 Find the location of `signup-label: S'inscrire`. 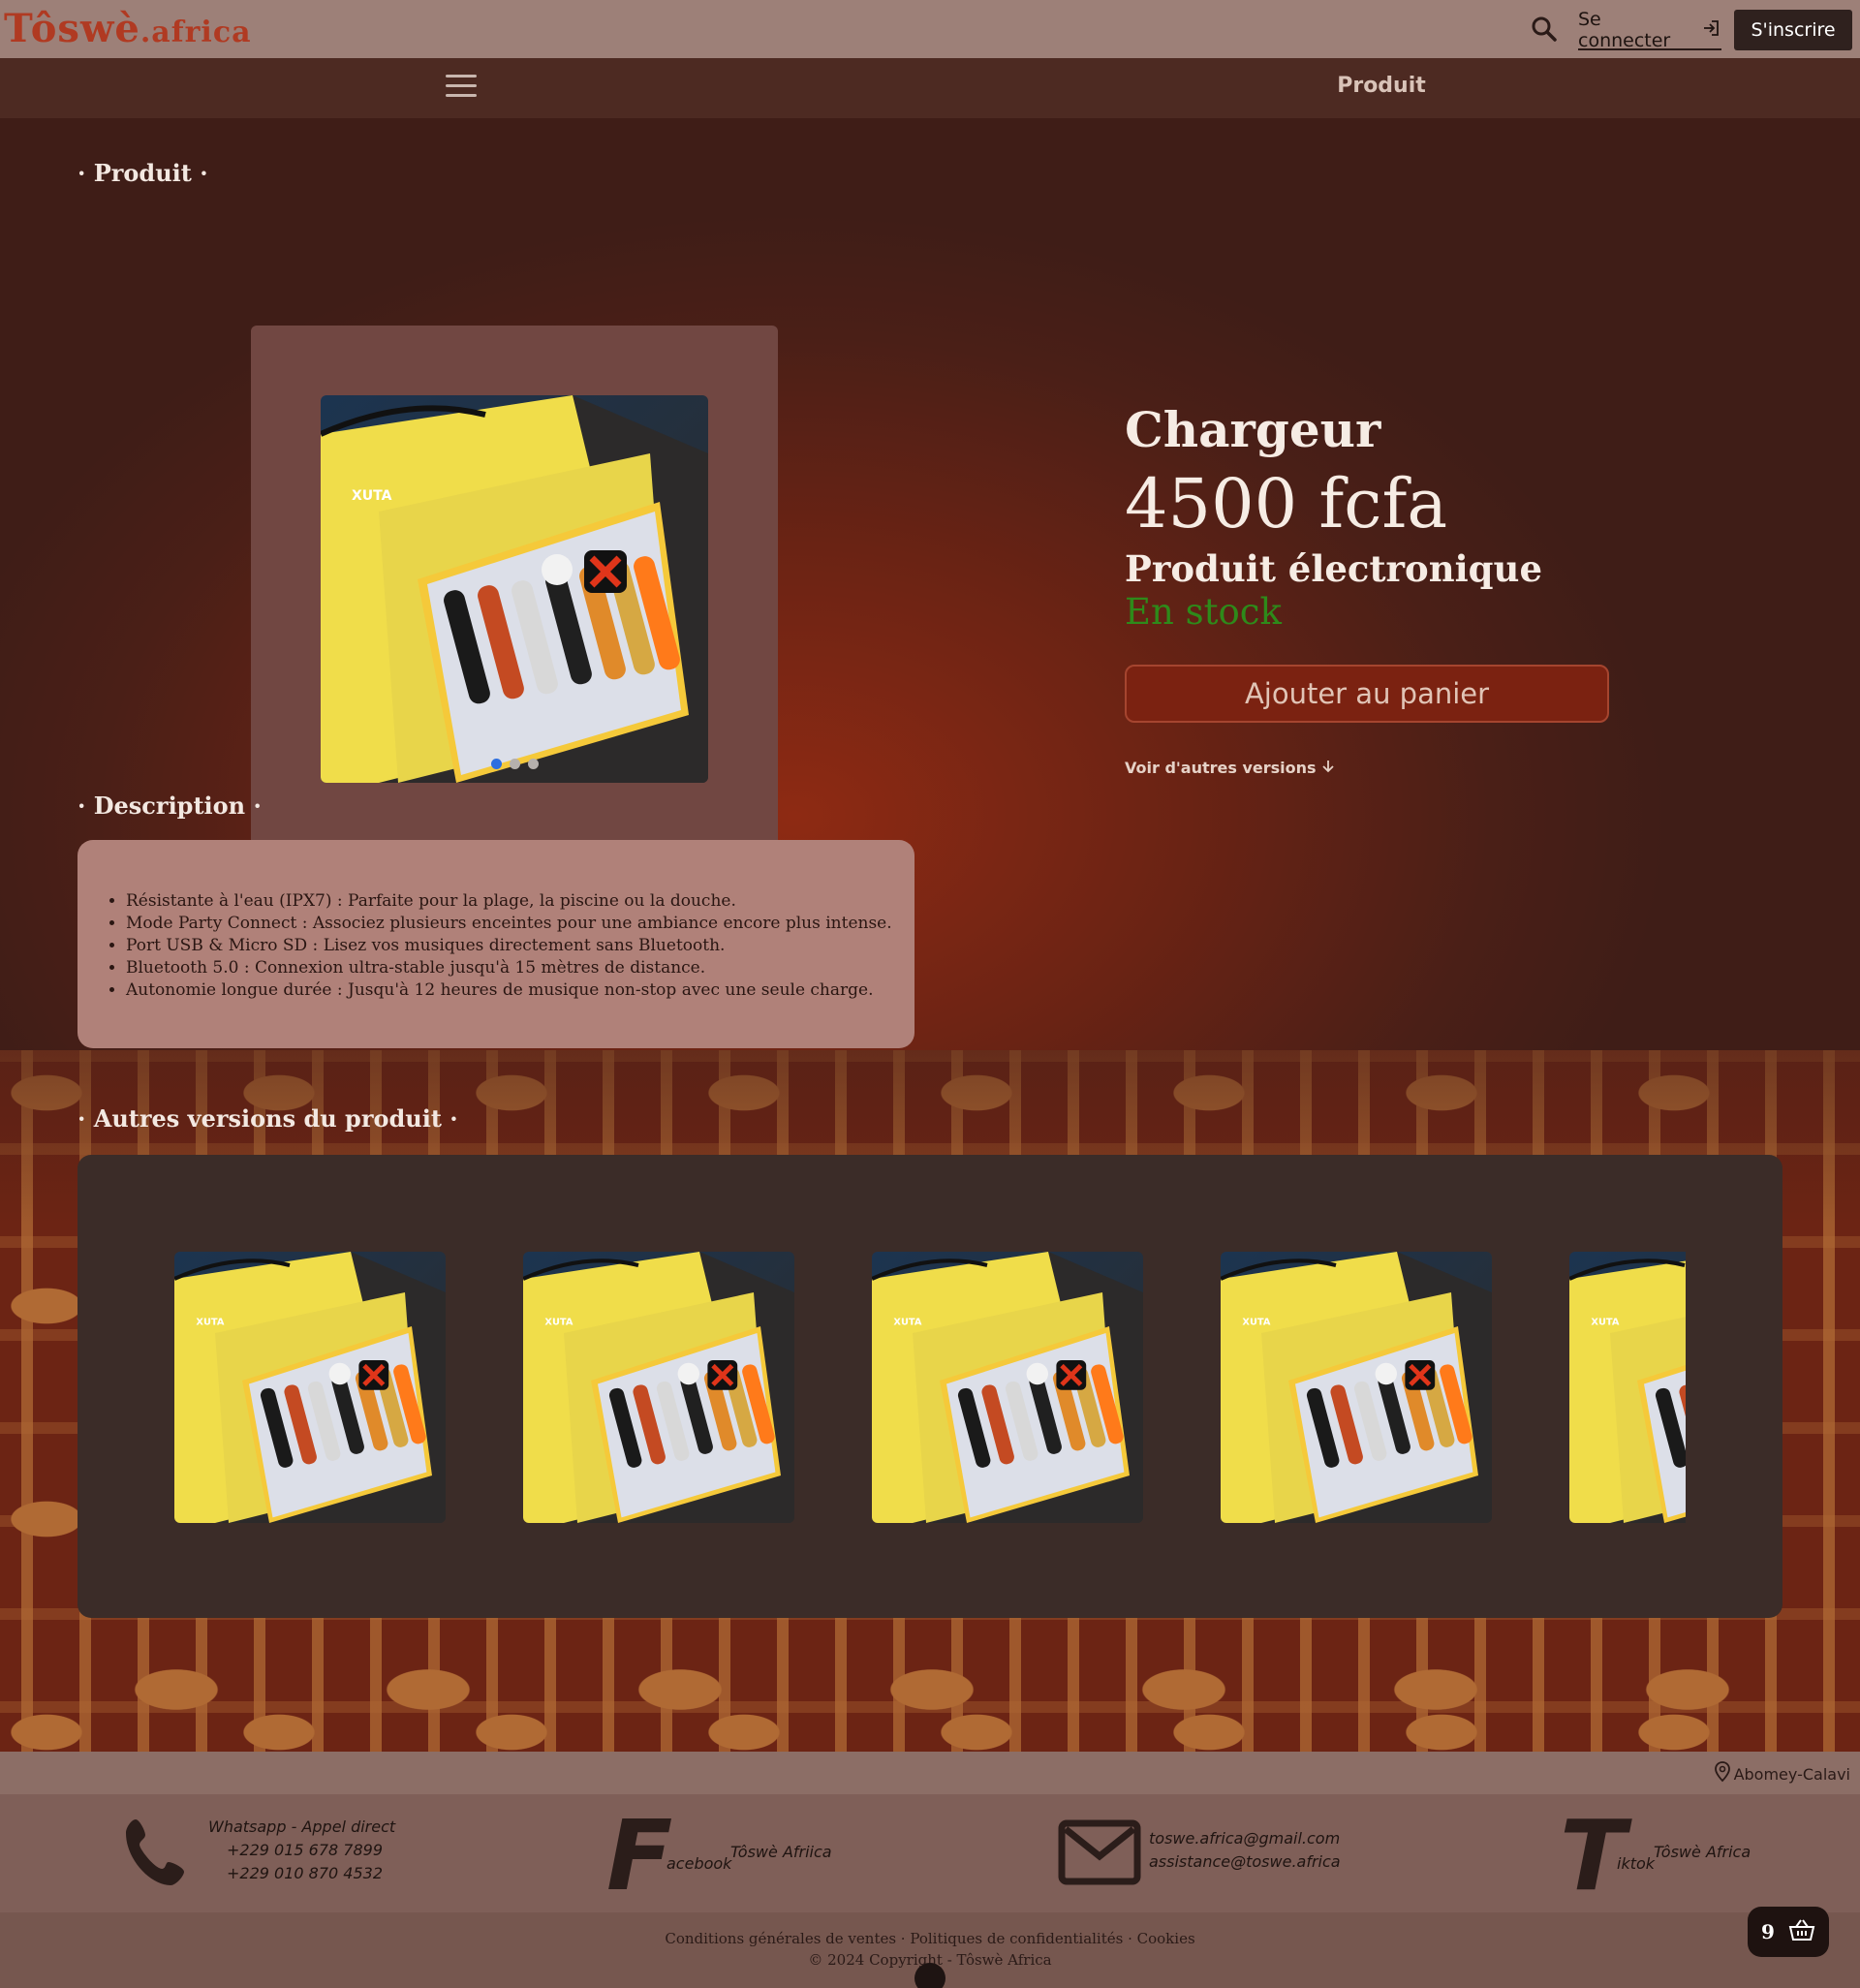

signup-label: S'inscrire is located at coordinates (1793, 30).